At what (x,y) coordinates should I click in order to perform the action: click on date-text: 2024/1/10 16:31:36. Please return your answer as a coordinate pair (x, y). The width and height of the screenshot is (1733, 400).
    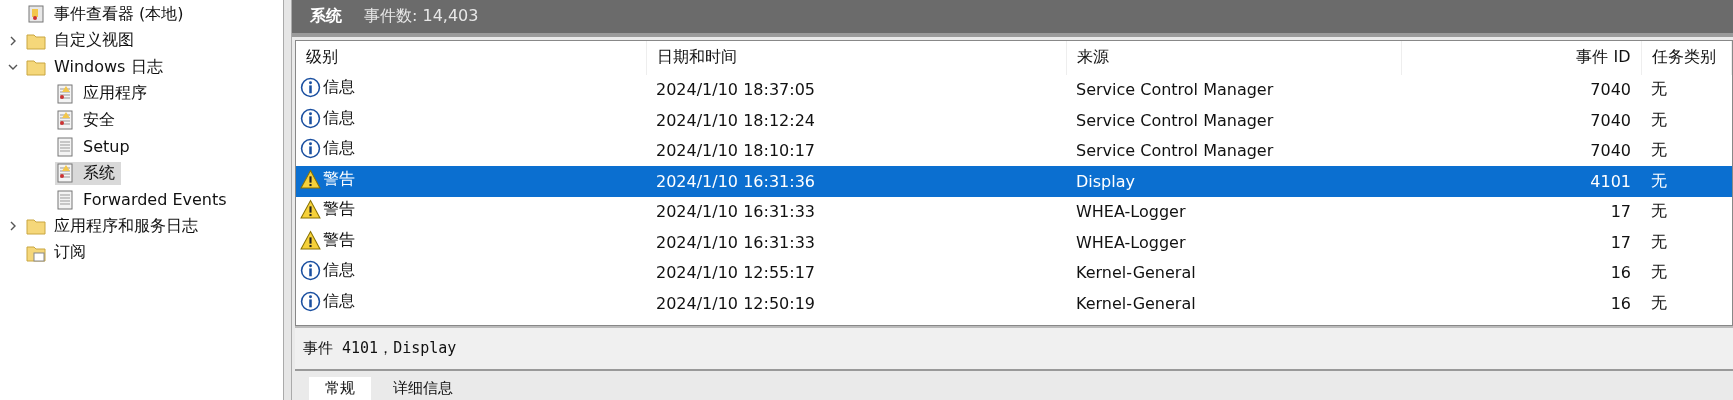
    Looking at the image, I should click on (735, 181).